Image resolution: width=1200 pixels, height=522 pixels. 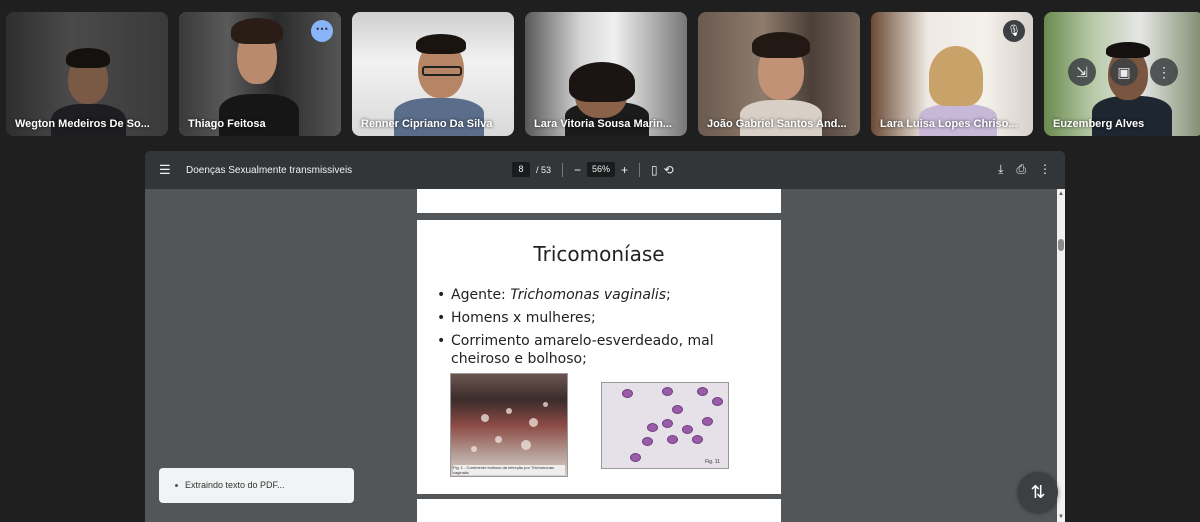 I want to click on toolbar-actions: ⤓ ⎙ ⋮, so click(x=1024, y=169).